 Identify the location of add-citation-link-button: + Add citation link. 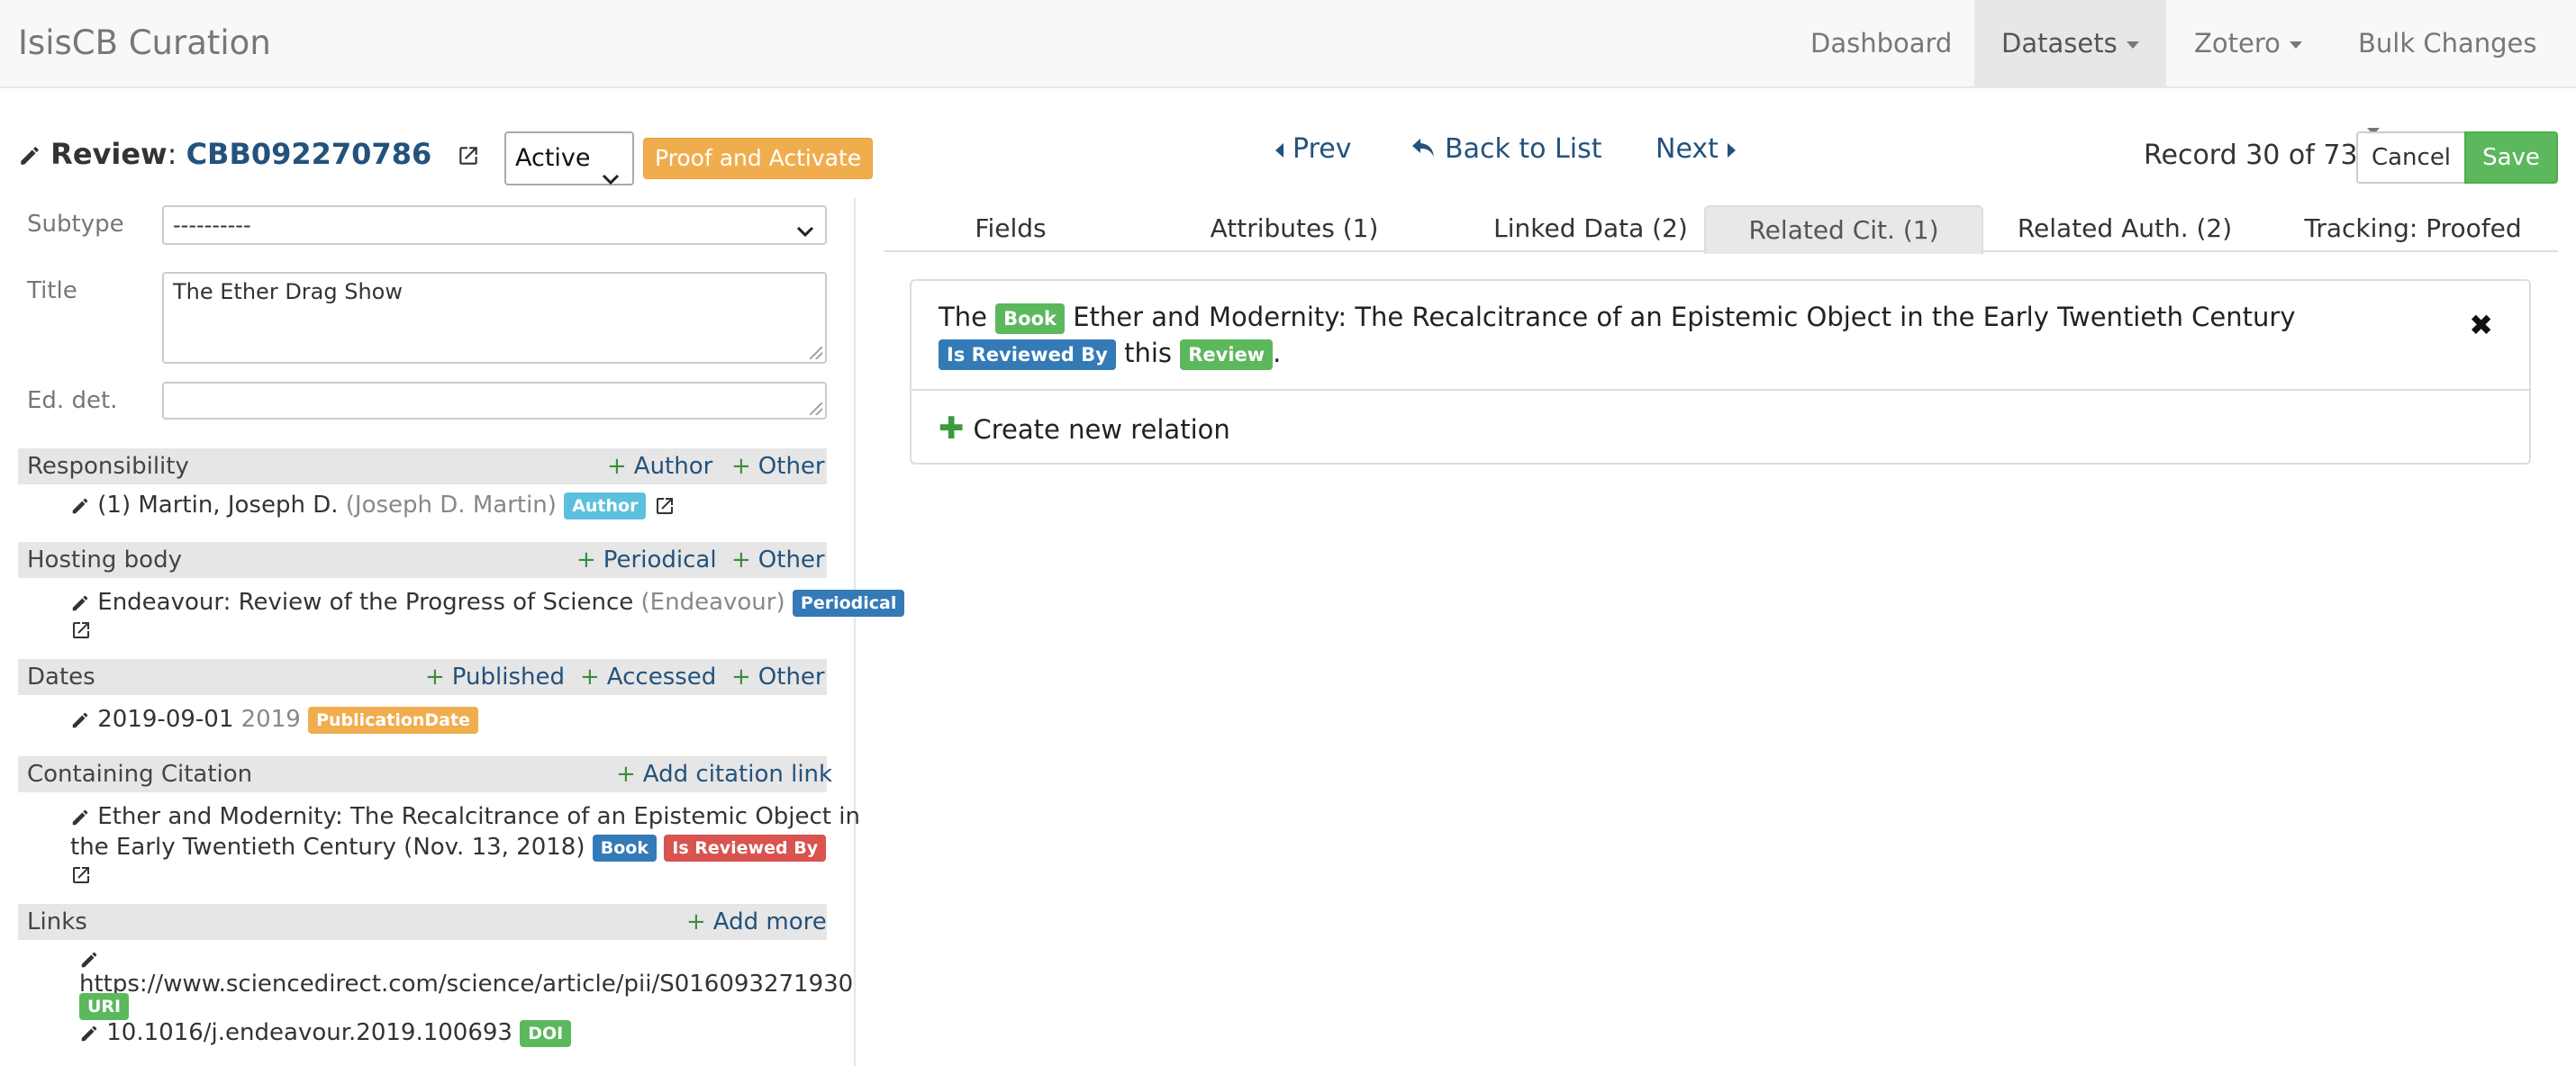
(724, 774).